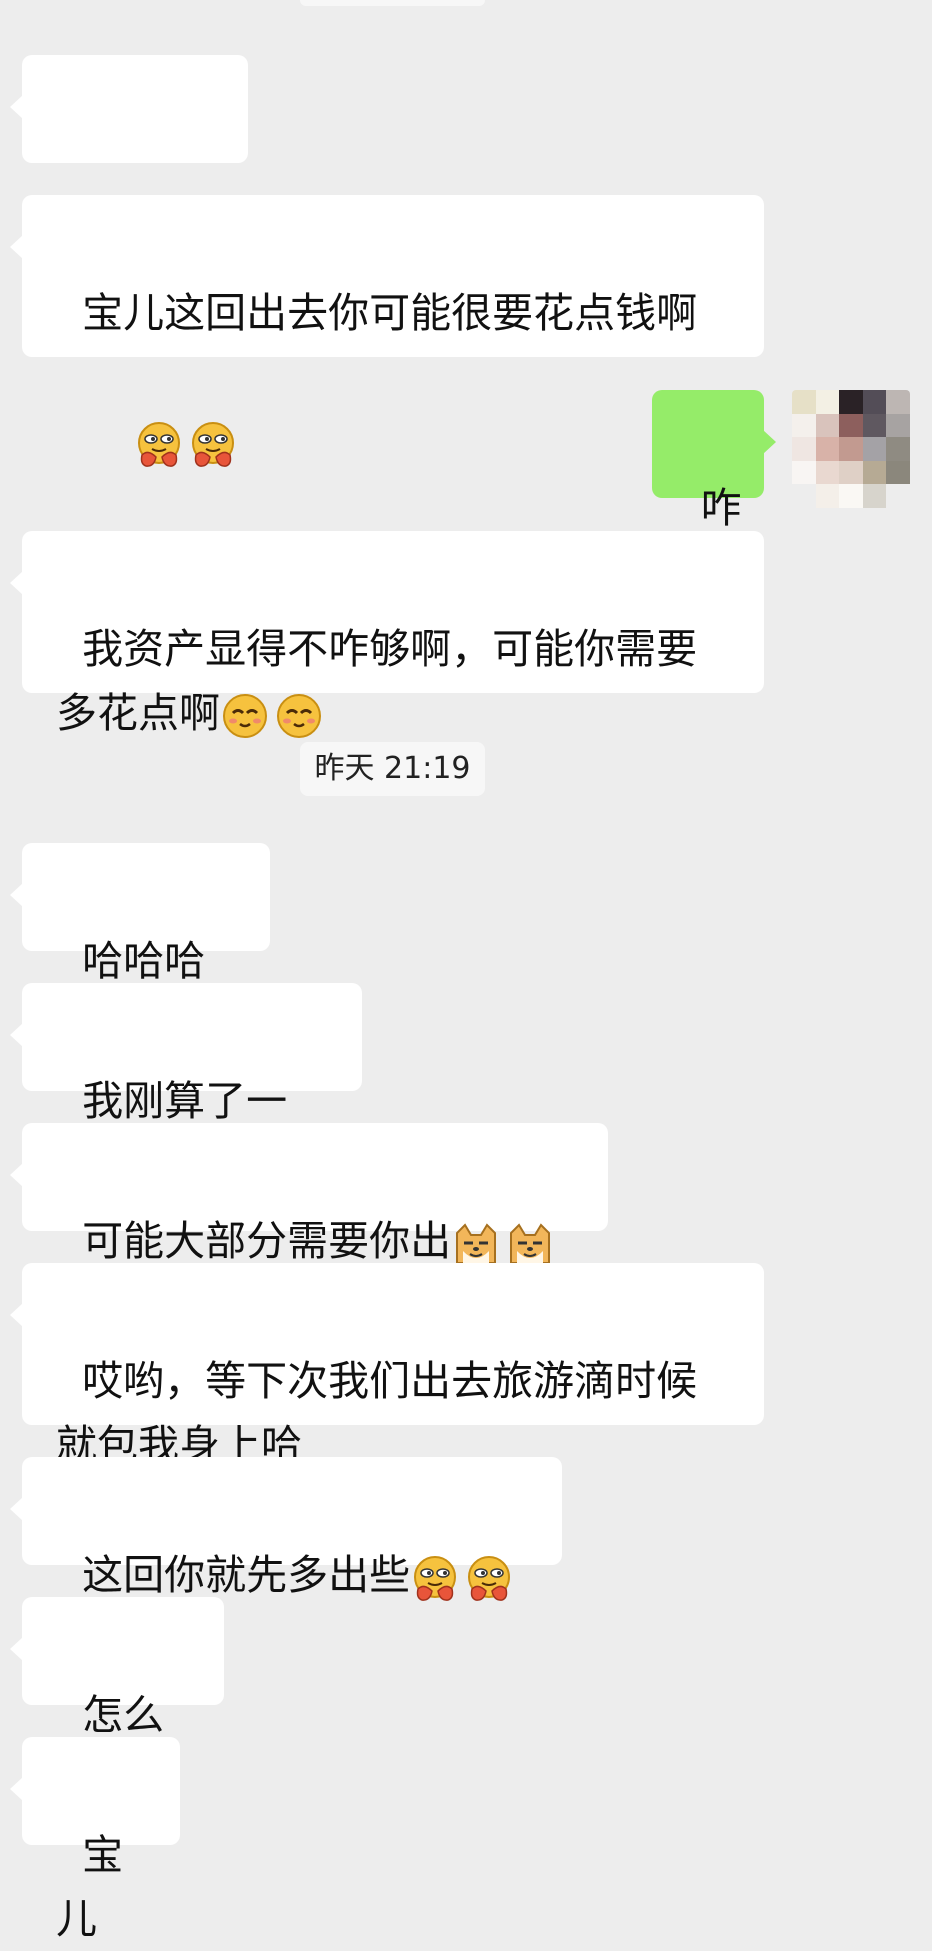 The width and height of the screenshot is (932, 1951). What do you see at coordinates (390, 313) in the screenshot?
I see `message-text: 宝儿这回出去你可能很要花点钱啊` at bounding box center [390, 313].